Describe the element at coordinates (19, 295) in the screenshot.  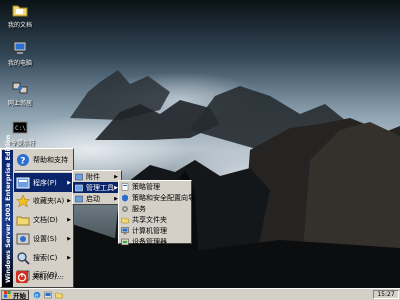
I see `start-button-label: 开始` at that location.